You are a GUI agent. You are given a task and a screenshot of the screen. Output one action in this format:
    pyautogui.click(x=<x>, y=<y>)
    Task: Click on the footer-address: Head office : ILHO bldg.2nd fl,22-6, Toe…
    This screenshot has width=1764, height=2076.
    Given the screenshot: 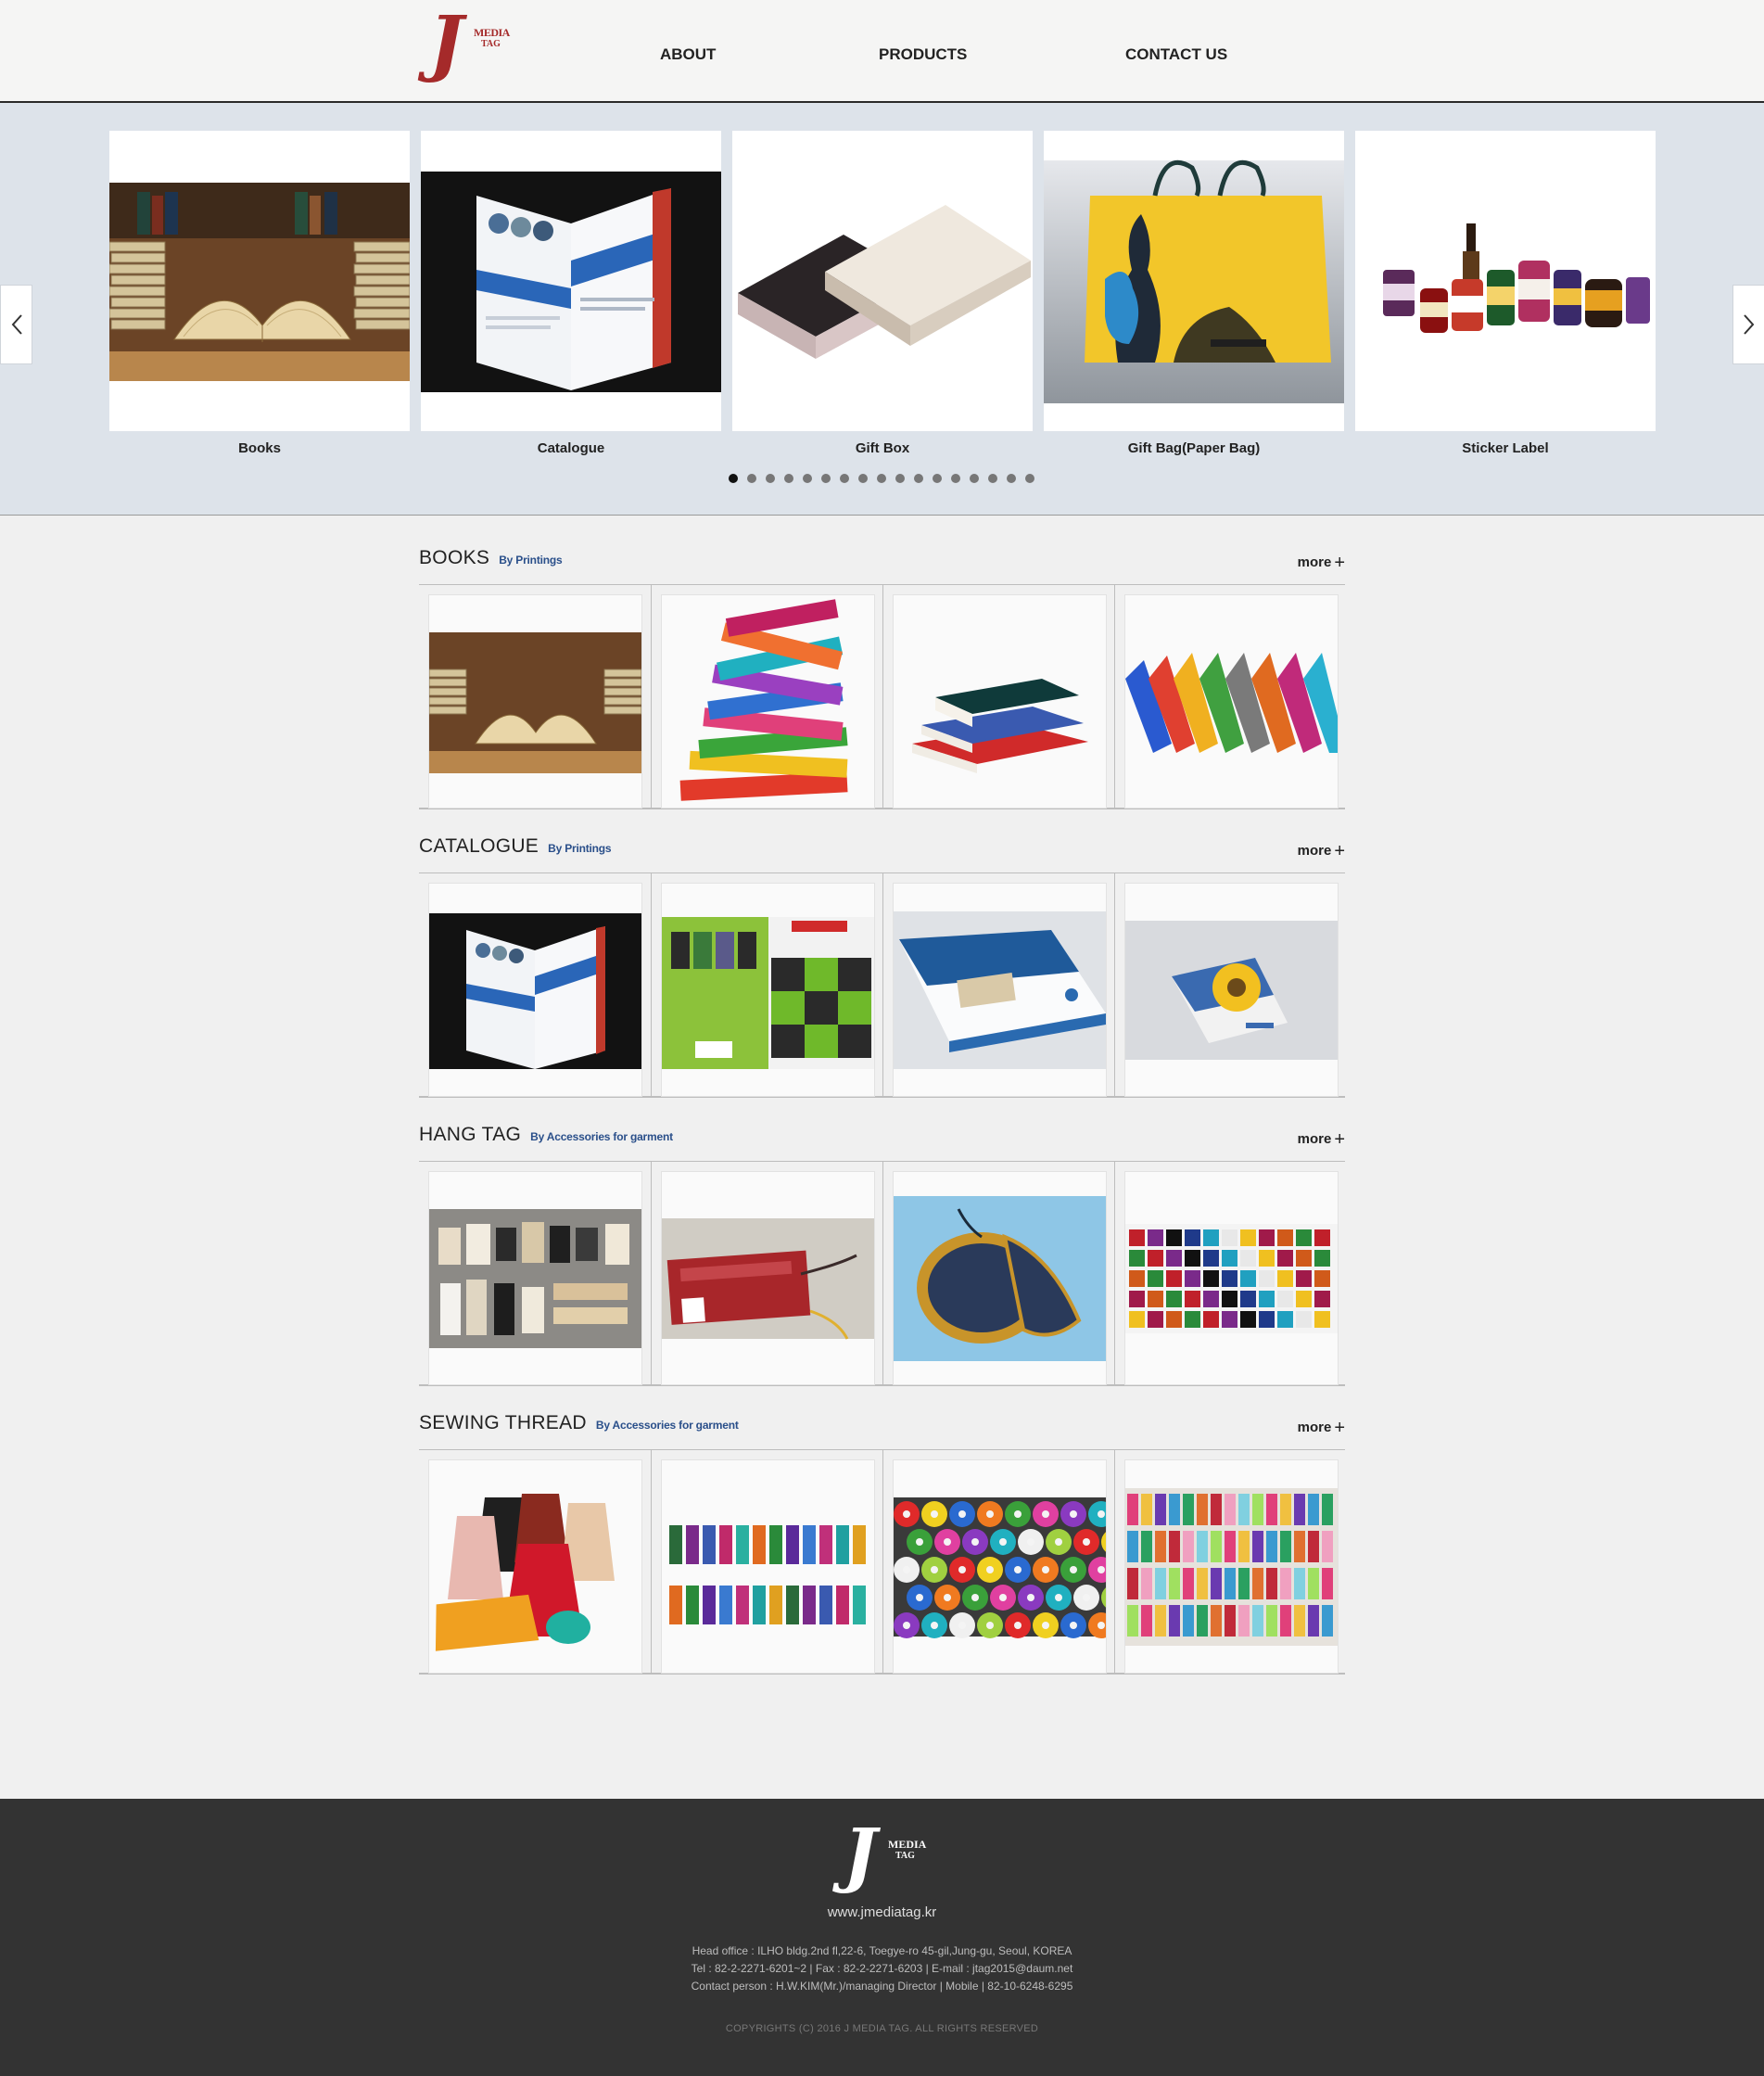 What is the action you would take?
    pyautogui.click(x=882, y=1950)
    